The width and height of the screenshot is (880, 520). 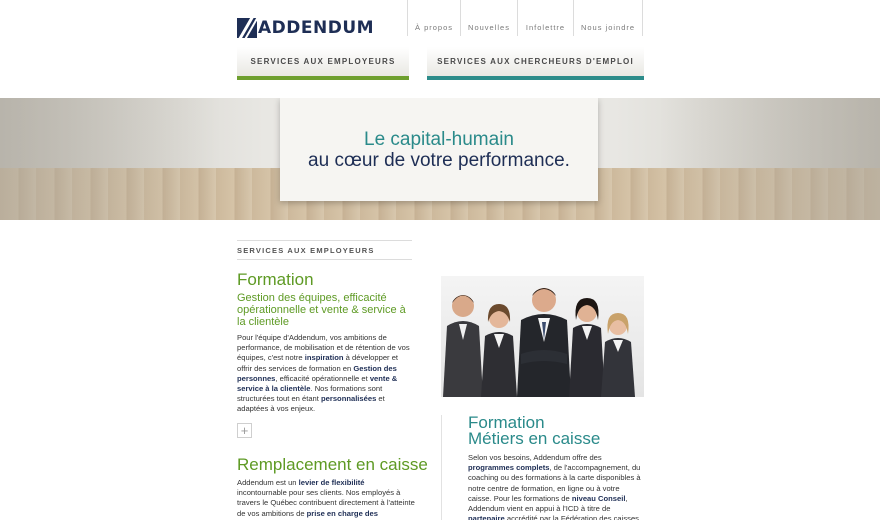 What do you see at coordinates (275, 280) in the screenshot?
I see `formation-heading: Formation` at bounding box center [275, 280].